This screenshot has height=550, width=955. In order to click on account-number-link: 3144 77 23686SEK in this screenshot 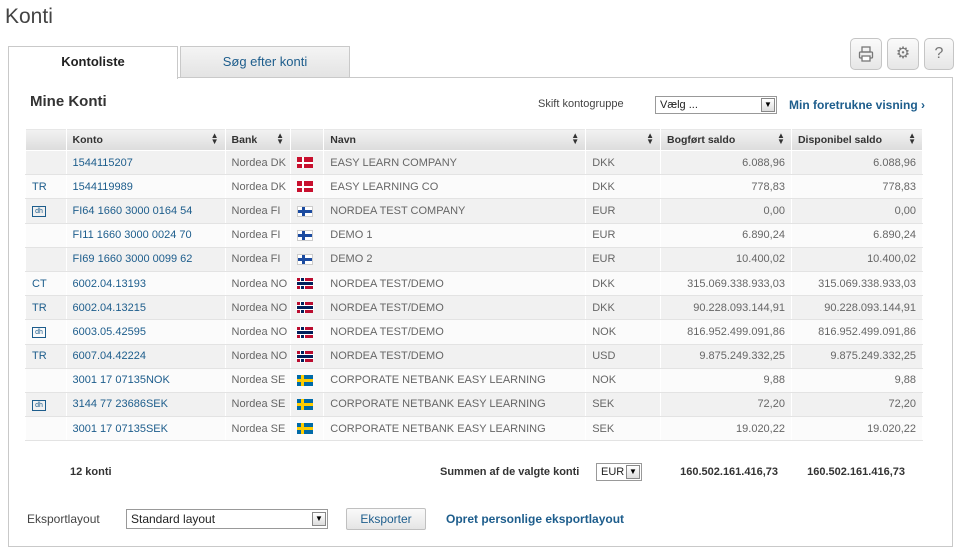, I will do `click(145, 404)`.